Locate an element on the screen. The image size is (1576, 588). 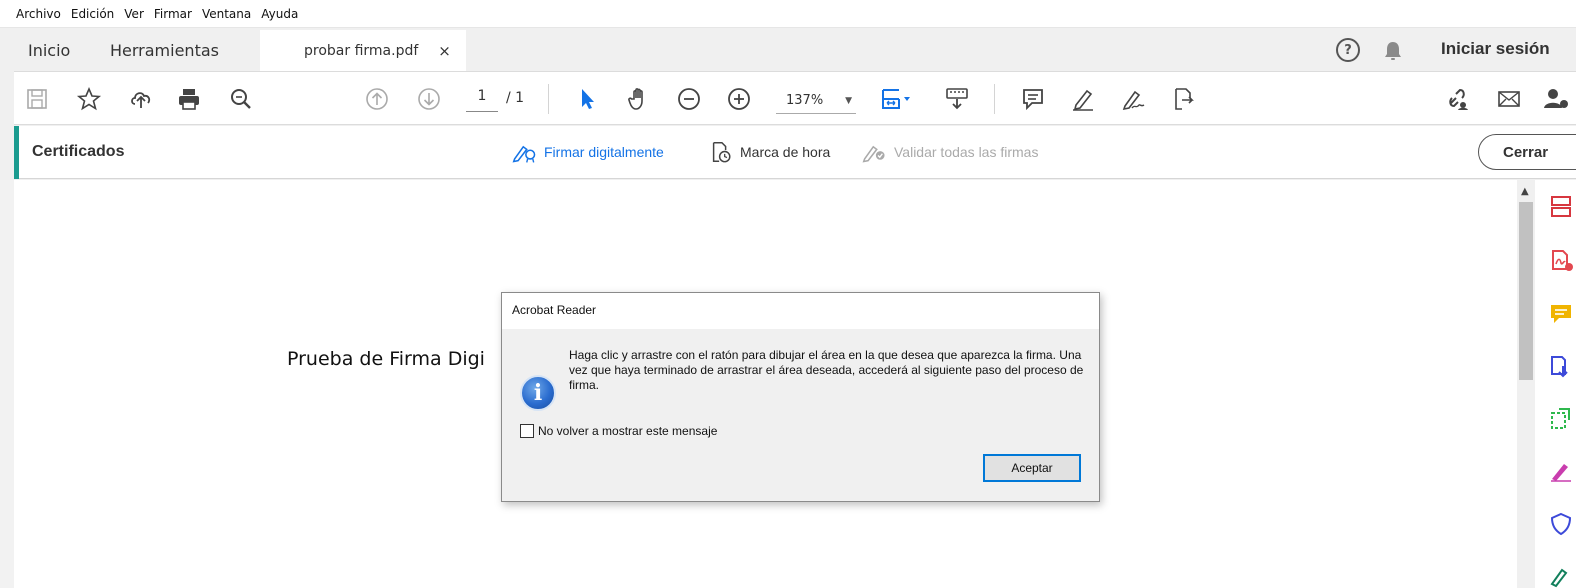
dont-show-again-checkbox: No volver a mostrar este mensaje is located at coordinates (618, 431).